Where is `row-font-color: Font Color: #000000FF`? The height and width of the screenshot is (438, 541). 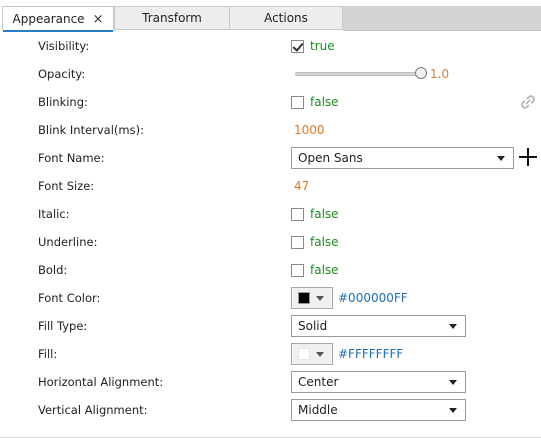
row-font-color: Font Color: #000000FF is located at coordinates (270, 298).